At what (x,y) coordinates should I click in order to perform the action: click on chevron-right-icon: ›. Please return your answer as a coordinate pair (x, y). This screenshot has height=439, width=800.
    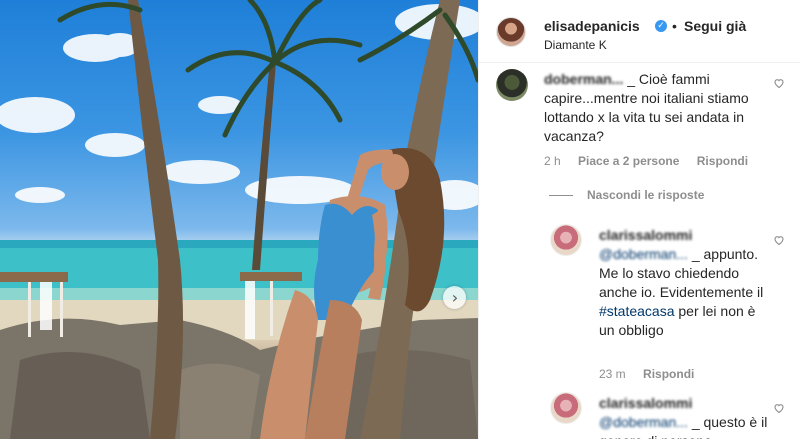
    Looking at the image, I should click on (455, 297).